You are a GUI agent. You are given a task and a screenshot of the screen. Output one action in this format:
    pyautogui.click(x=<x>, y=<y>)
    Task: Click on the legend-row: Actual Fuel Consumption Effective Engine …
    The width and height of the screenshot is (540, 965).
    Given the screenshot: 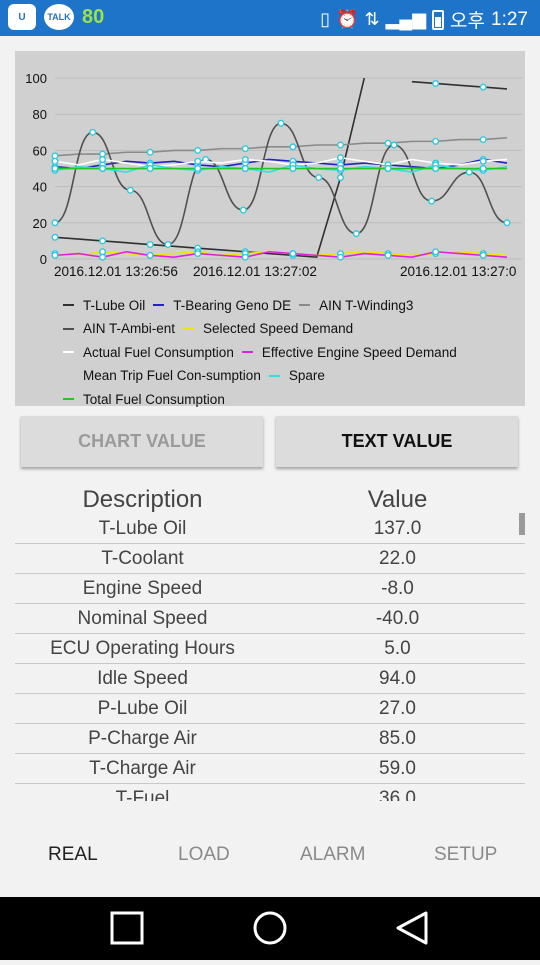 What is the action you would take?
    pyautogui.click(x=264, y=350)
    